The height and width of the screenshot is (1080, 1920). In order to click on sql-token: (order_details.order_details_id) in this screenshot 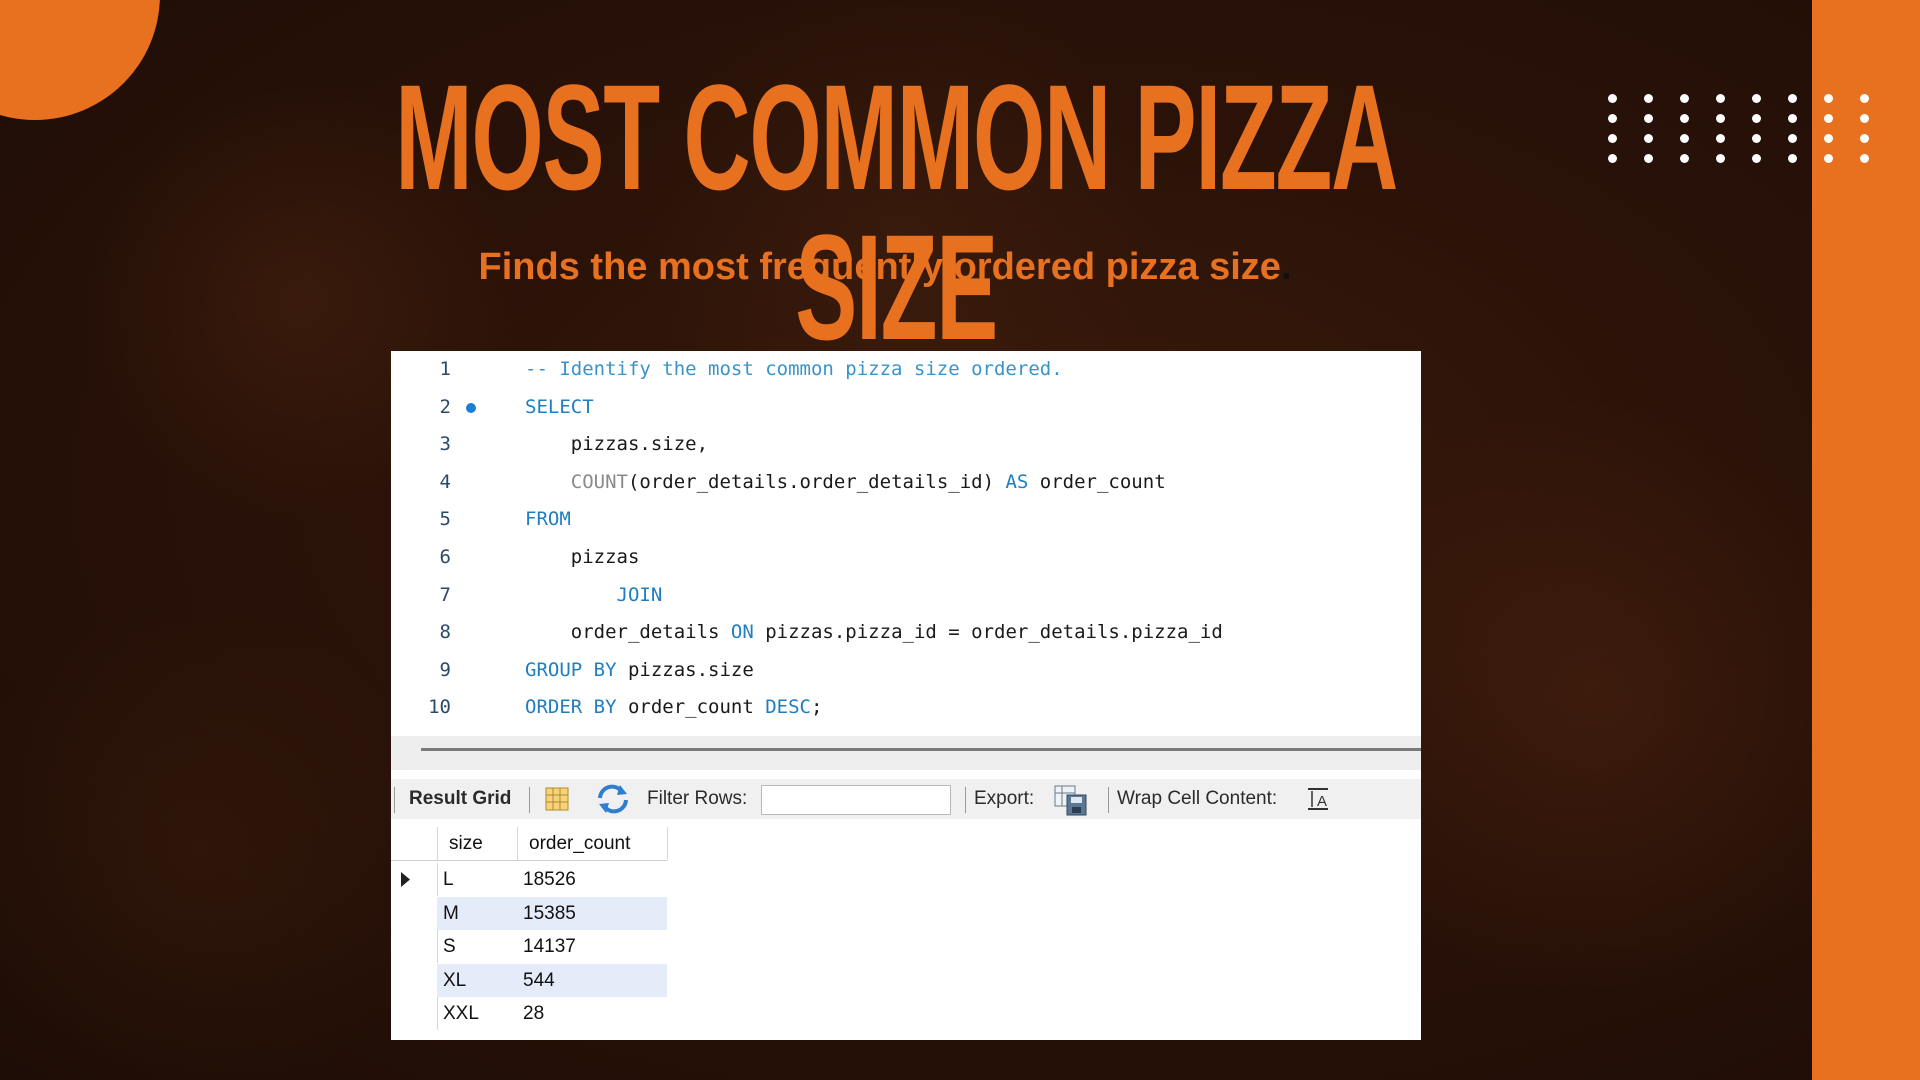, I will do `click(816, 481)`.